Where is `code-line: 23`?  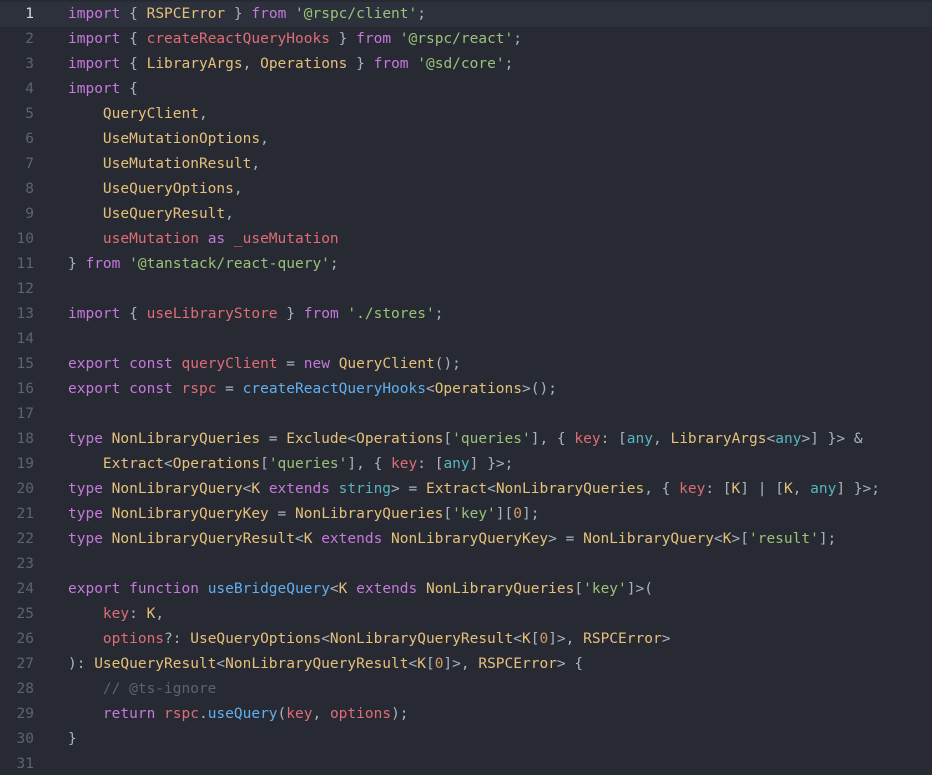 code-line: 23 is located at coordinates (466, 564).